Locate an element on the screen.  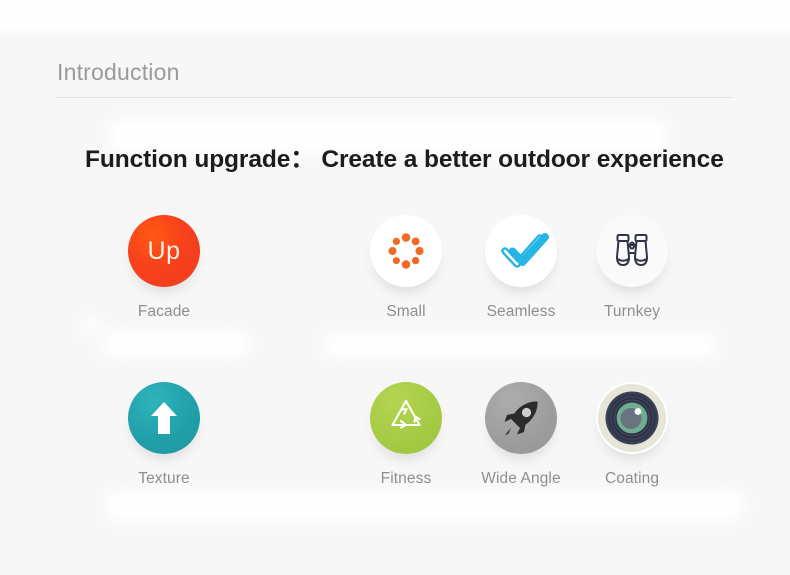
icon-wrapper: Up is located at coordinates (164, 251).